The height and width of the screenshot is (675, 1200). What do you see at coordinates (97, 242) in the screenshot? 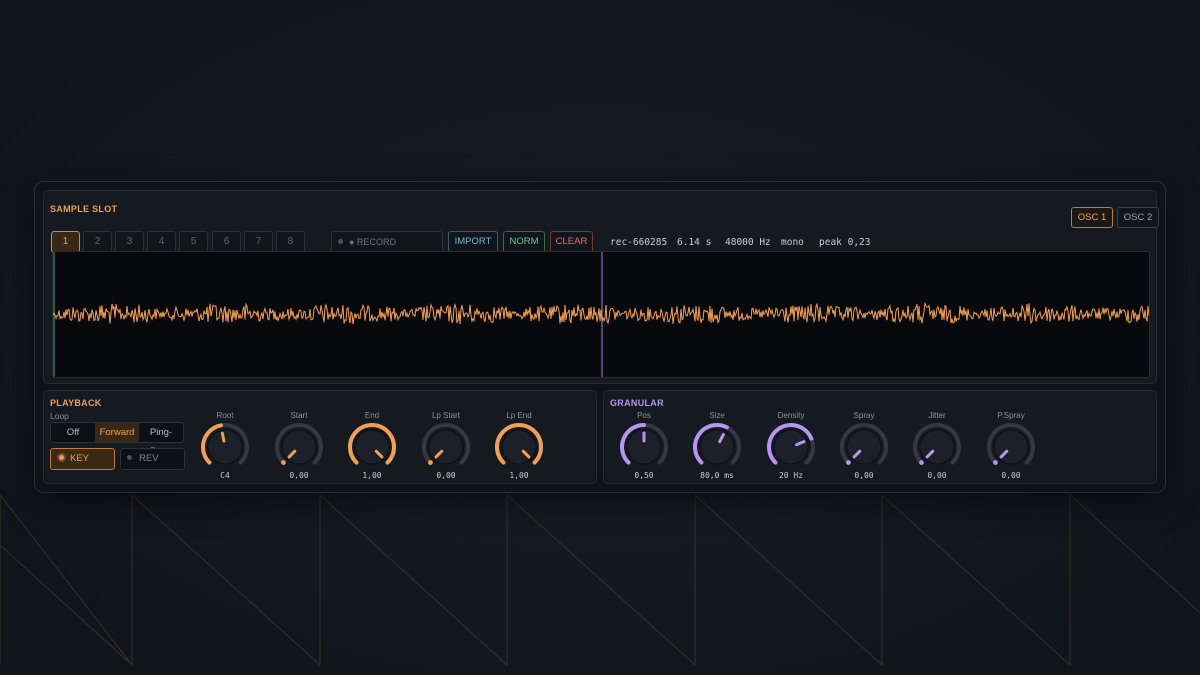
I see `slot-button-2: 2` at bounding box center [97, 242].